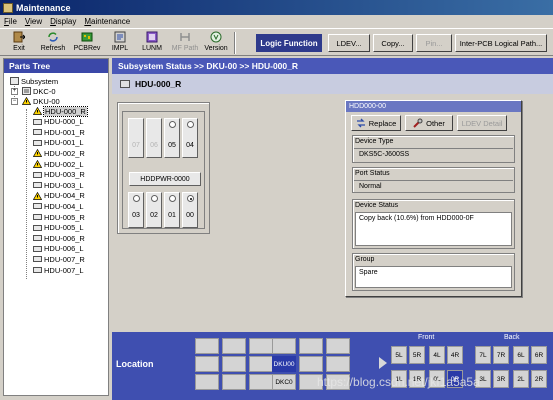  Describe the element at coordinates (284, 382) in the screenshot. I see `cabinet-dkc0: DKC0` at that location.